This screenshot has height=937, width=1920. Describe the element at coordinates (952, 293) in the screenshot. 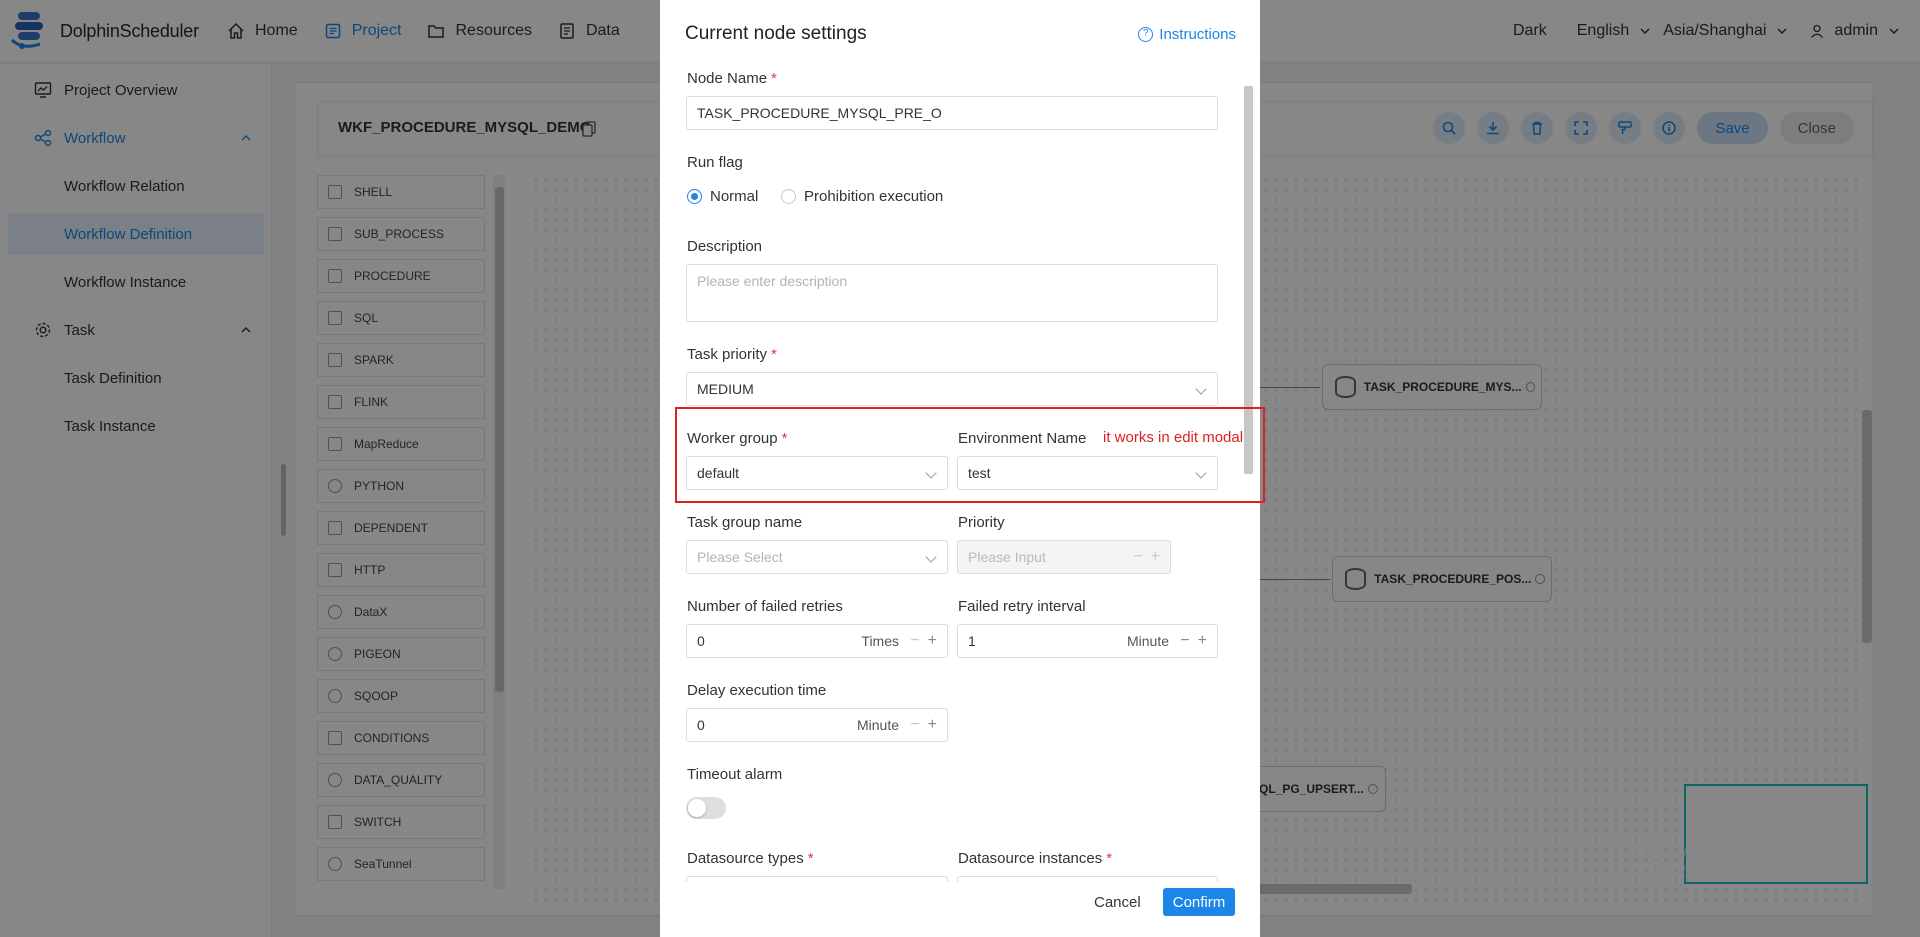

I see `description-textarea: Please enter description` at that location.